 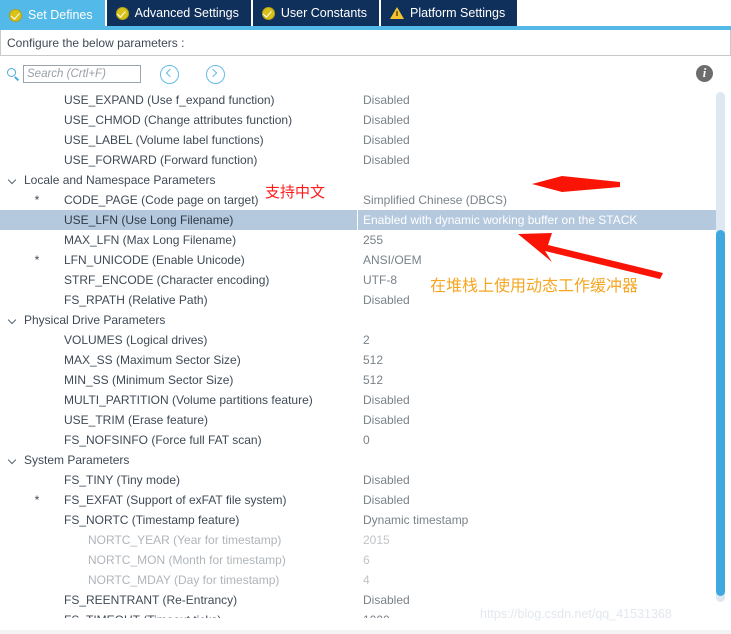 What do you see at coordinates (142, 615) in the screenshot?
I see `parameter-name: FS_TIMEOUT (Timeout ticks)` at bounding box center [142, 615].